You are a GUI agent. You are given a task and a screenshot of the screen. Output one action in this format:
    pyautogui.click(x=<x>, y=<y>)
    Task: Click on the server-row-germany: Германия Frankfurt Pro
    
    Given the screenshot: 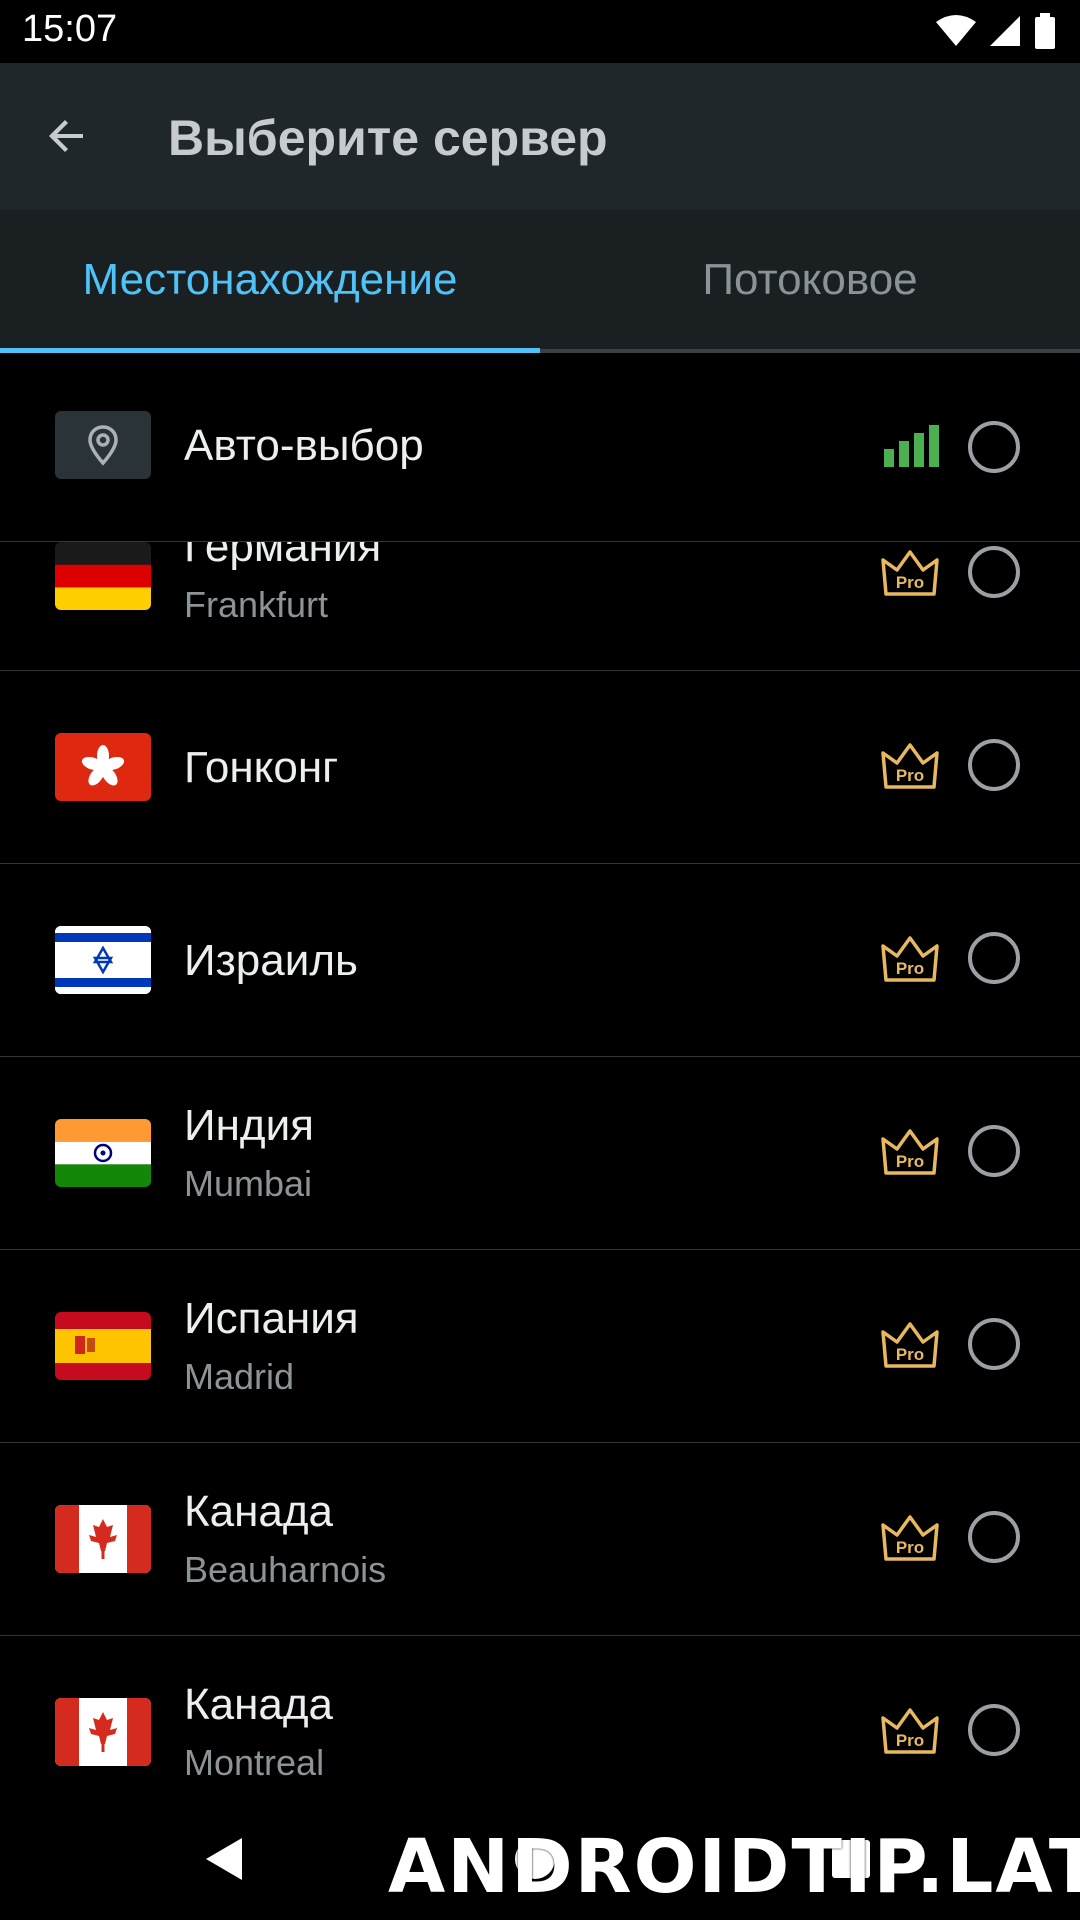 What is the action you would take?
    pyautogui.click(x=540, y=606)
    